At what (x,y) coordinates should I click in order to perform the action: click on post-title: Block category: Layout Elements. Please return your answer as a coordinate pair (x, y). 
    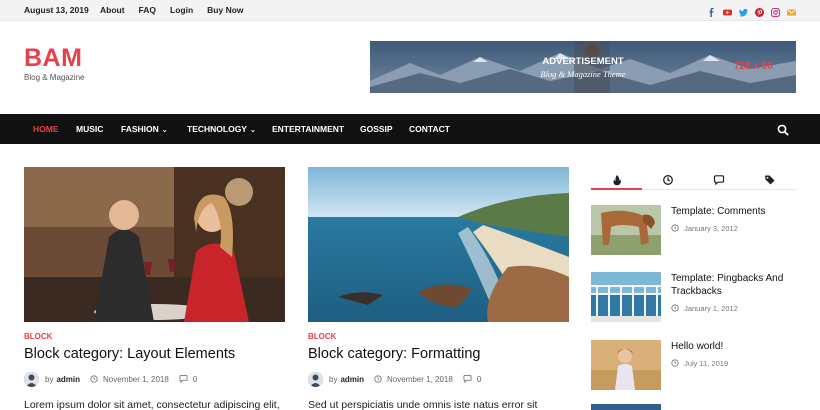
    Looking at the image, I should click on (129, 354).